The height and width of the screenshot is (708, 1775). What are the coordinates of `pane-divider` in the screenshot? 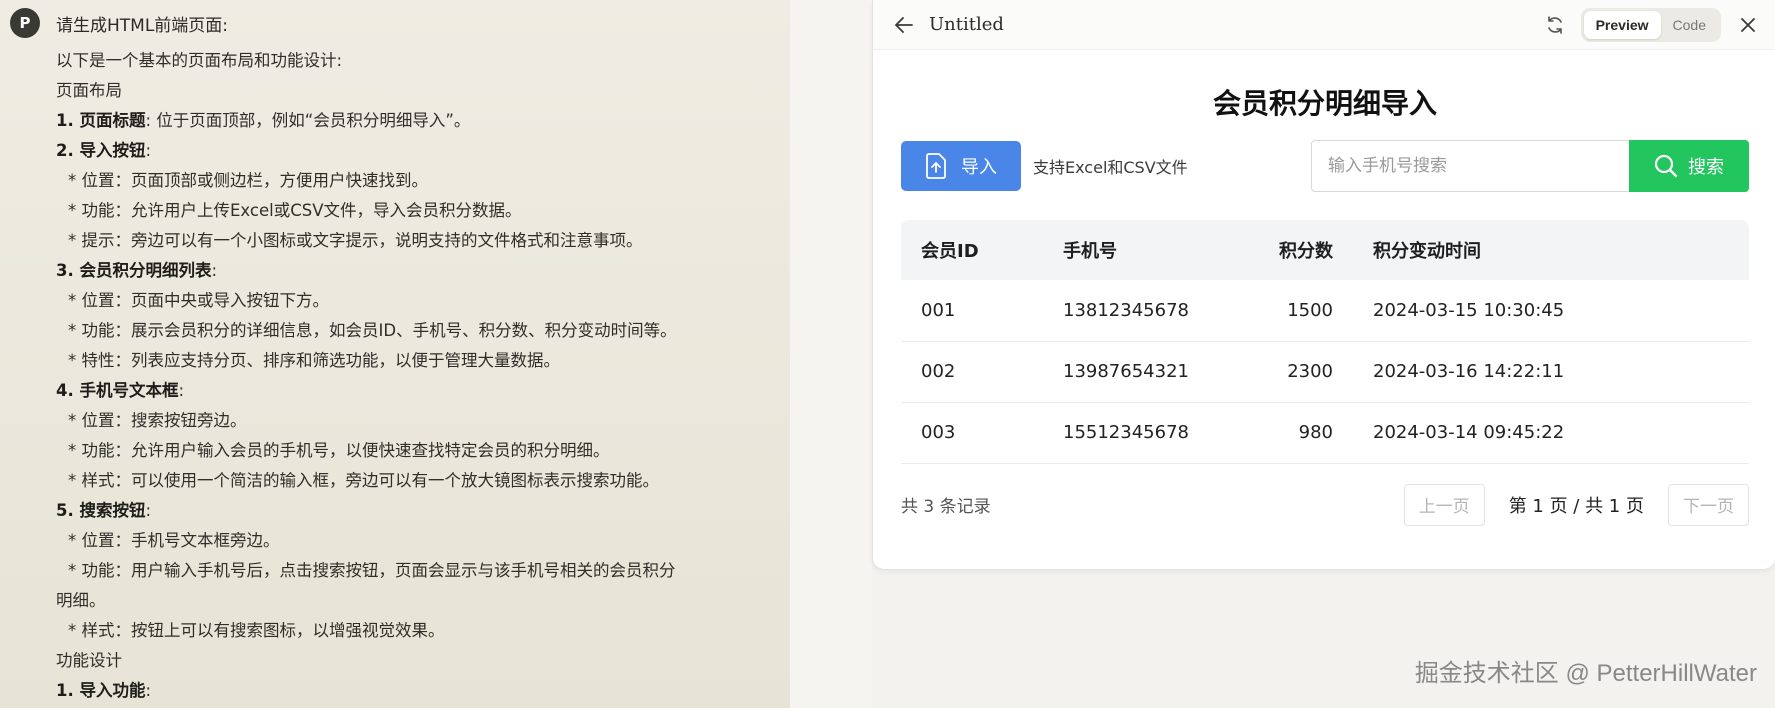 It's located at (831, 354).